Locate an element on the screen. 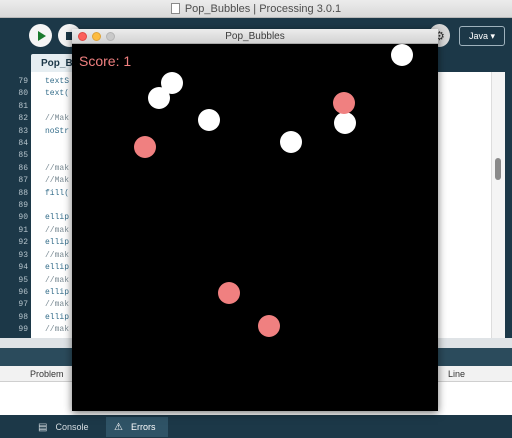 This screenshot has width=512, height=438. score-label: Score: 1 is located at coordinates (105, 61).